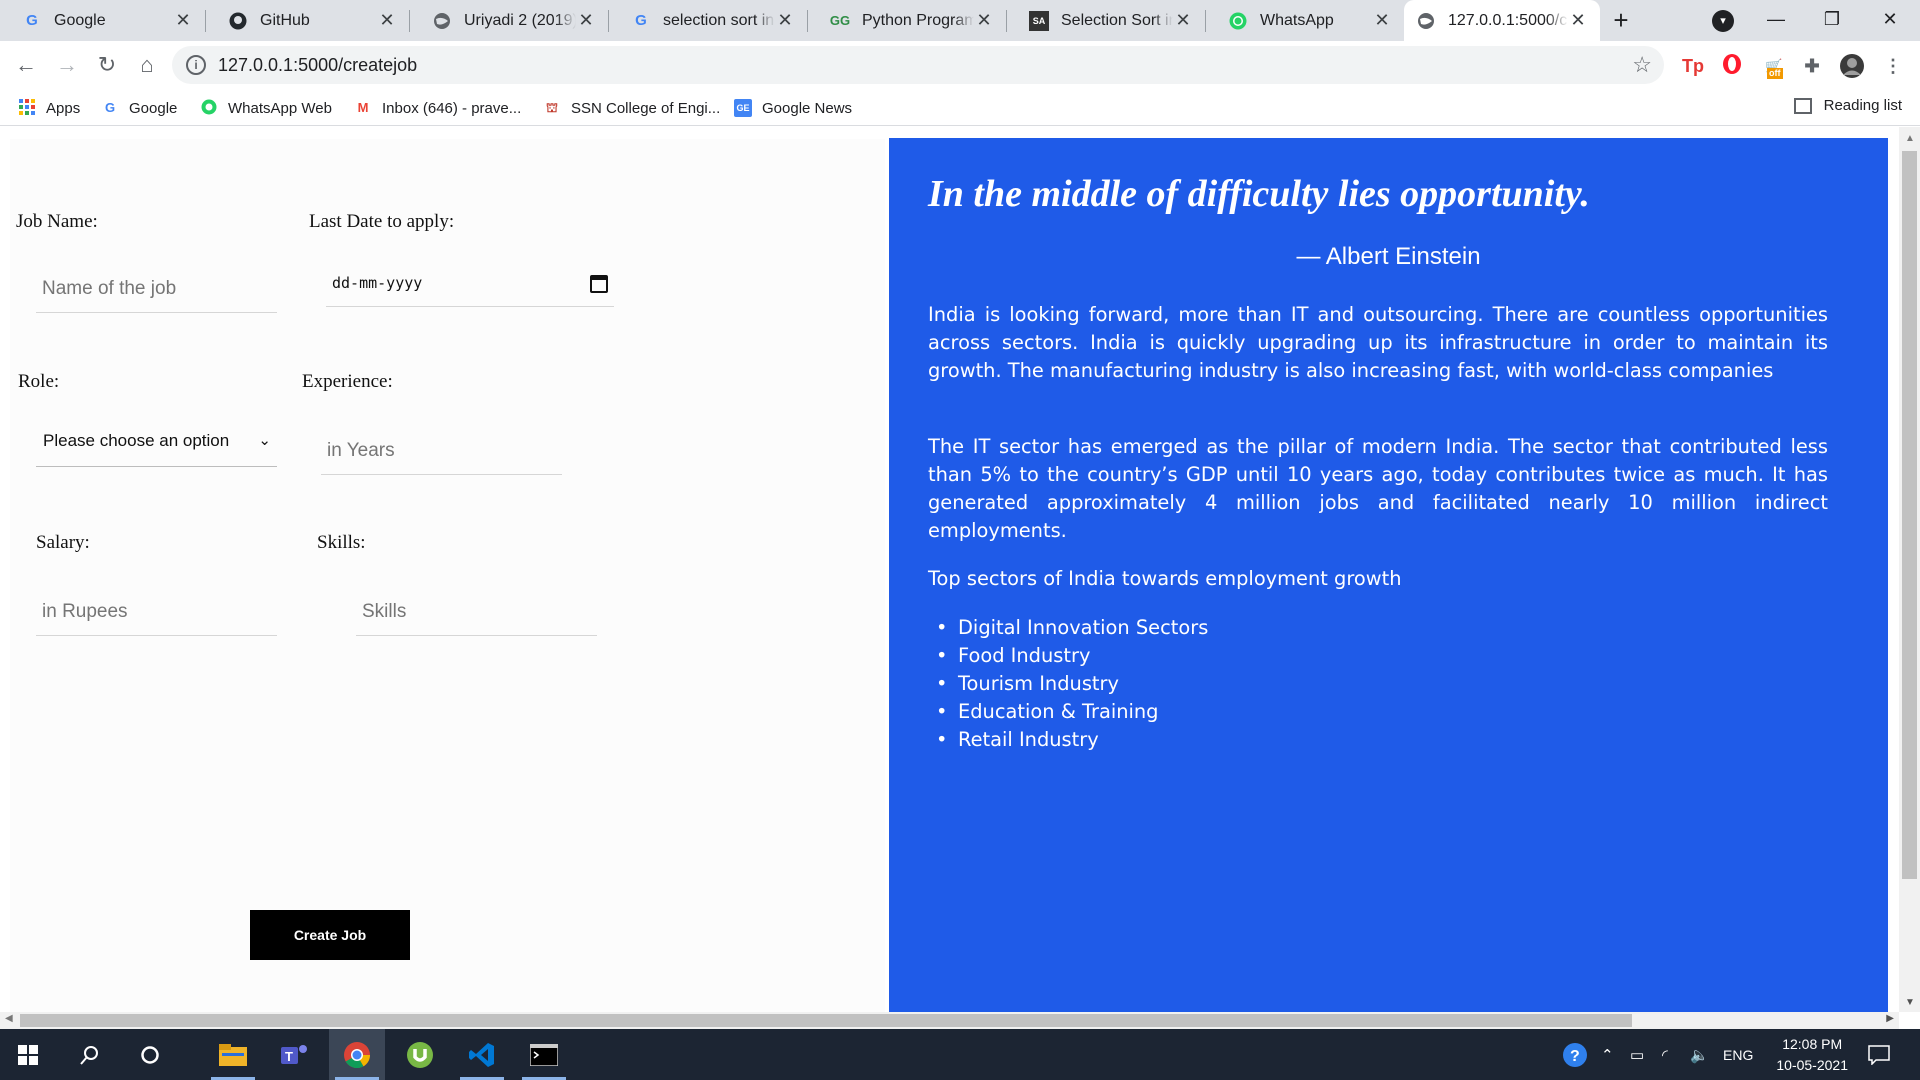 The image size is (1920, 1080). Describe the element at coordinates (1847, 105) in the screenshot. I see `reading-list-button: Reading list` at that location.